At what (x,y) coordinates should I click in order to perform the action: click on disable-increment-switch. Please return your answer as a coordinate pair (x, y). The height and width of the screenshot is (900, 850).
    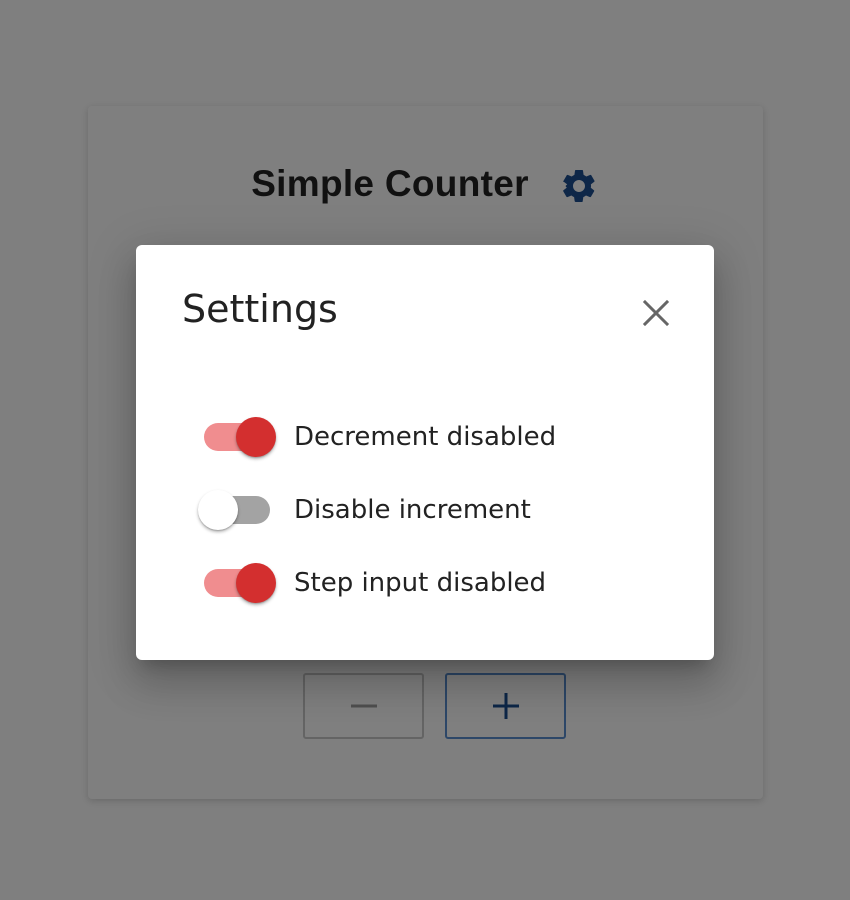
    Looking at the image, I should click on (238, 510).